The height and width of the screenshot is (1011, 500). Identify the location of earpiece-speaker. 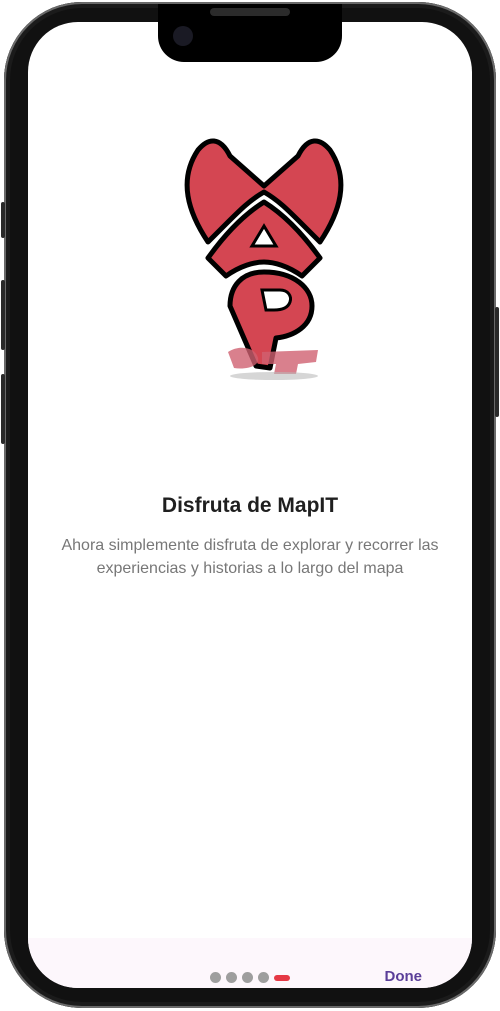
(250, 12).